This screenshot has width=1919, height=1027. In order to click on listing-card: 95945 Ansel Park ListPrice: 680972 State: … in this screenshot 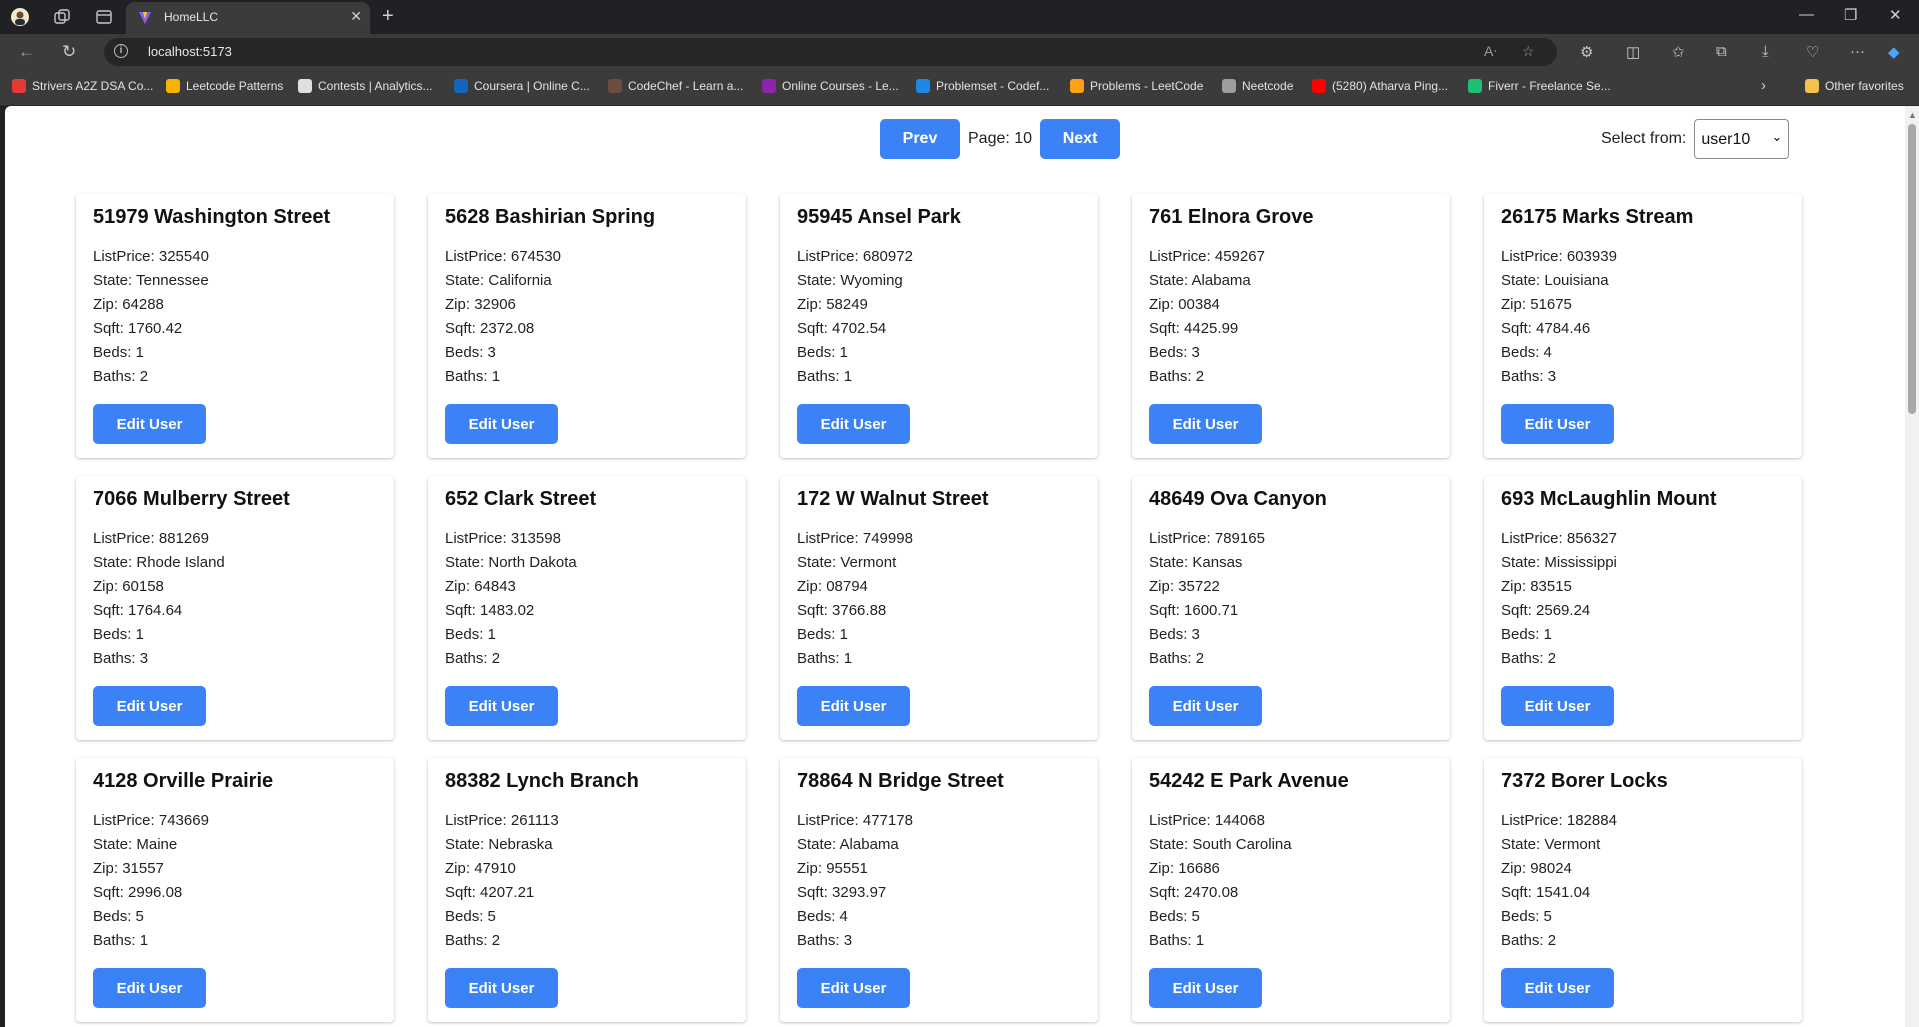, I will do `click(939, 326)`.